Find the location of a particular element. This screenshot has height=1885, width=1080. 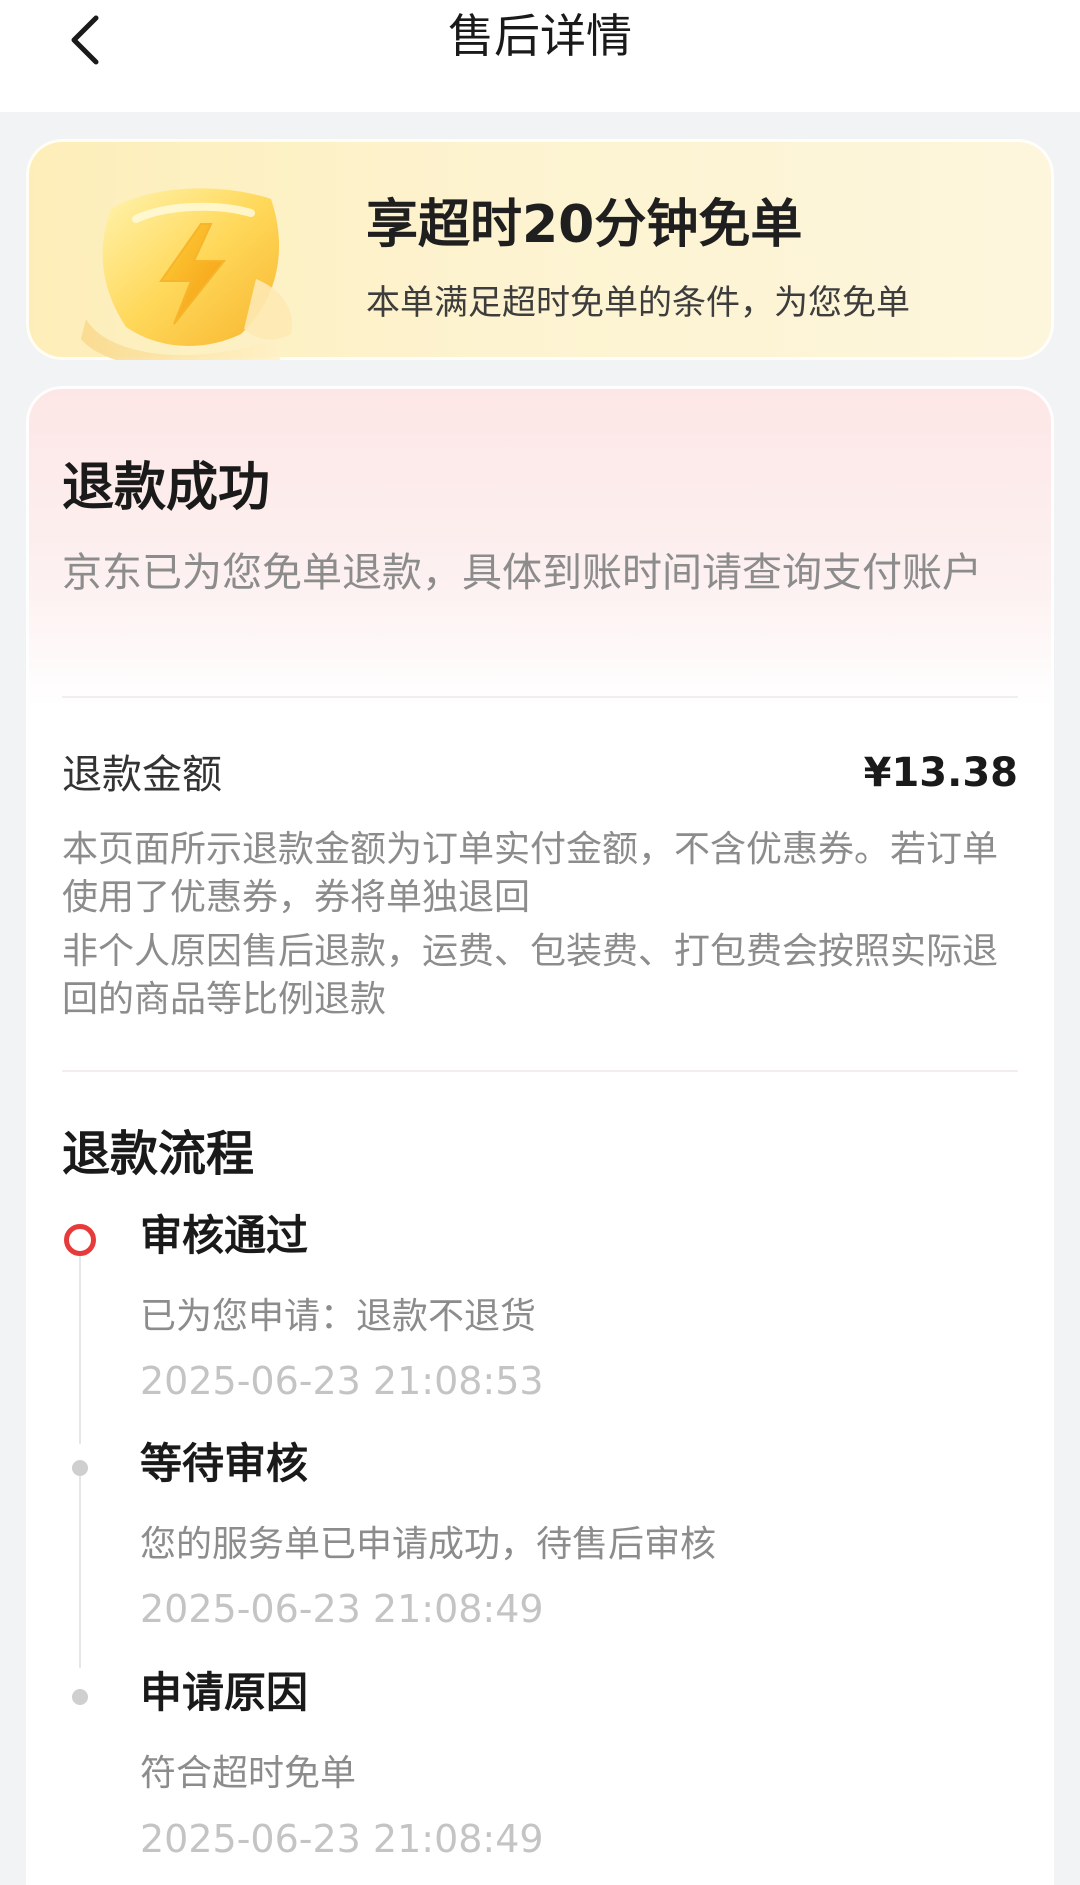

refund-note: 本页面所示退款金额为订单实付金额，不含优惠券。若订单使用了优惠券，券将单独退回 is located at coordinates (530, 873).